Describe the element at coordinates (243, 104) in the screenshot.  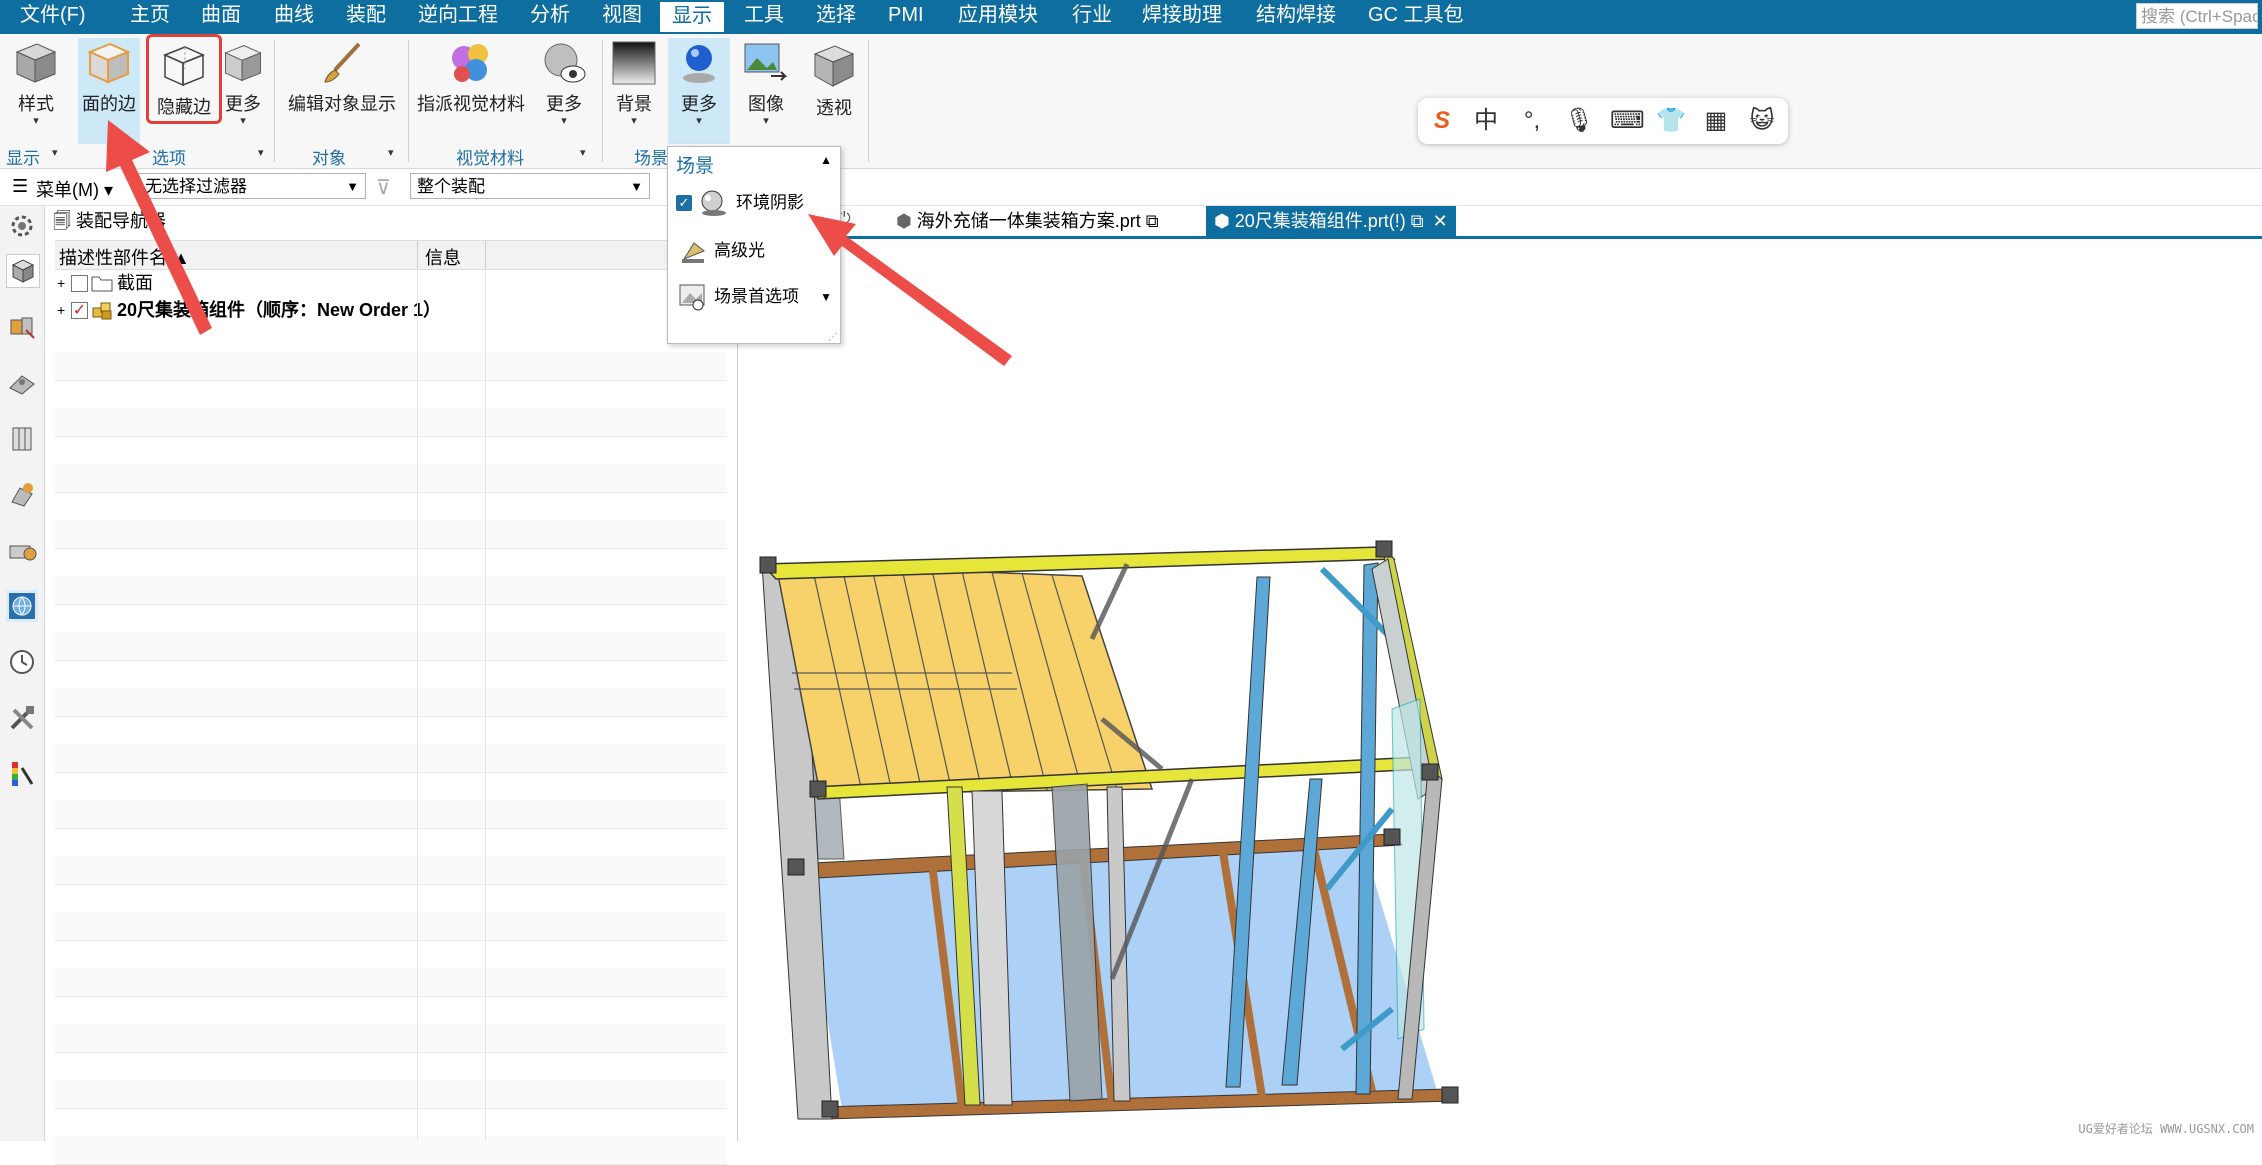
I see `more-label-1: 更多` at that location.